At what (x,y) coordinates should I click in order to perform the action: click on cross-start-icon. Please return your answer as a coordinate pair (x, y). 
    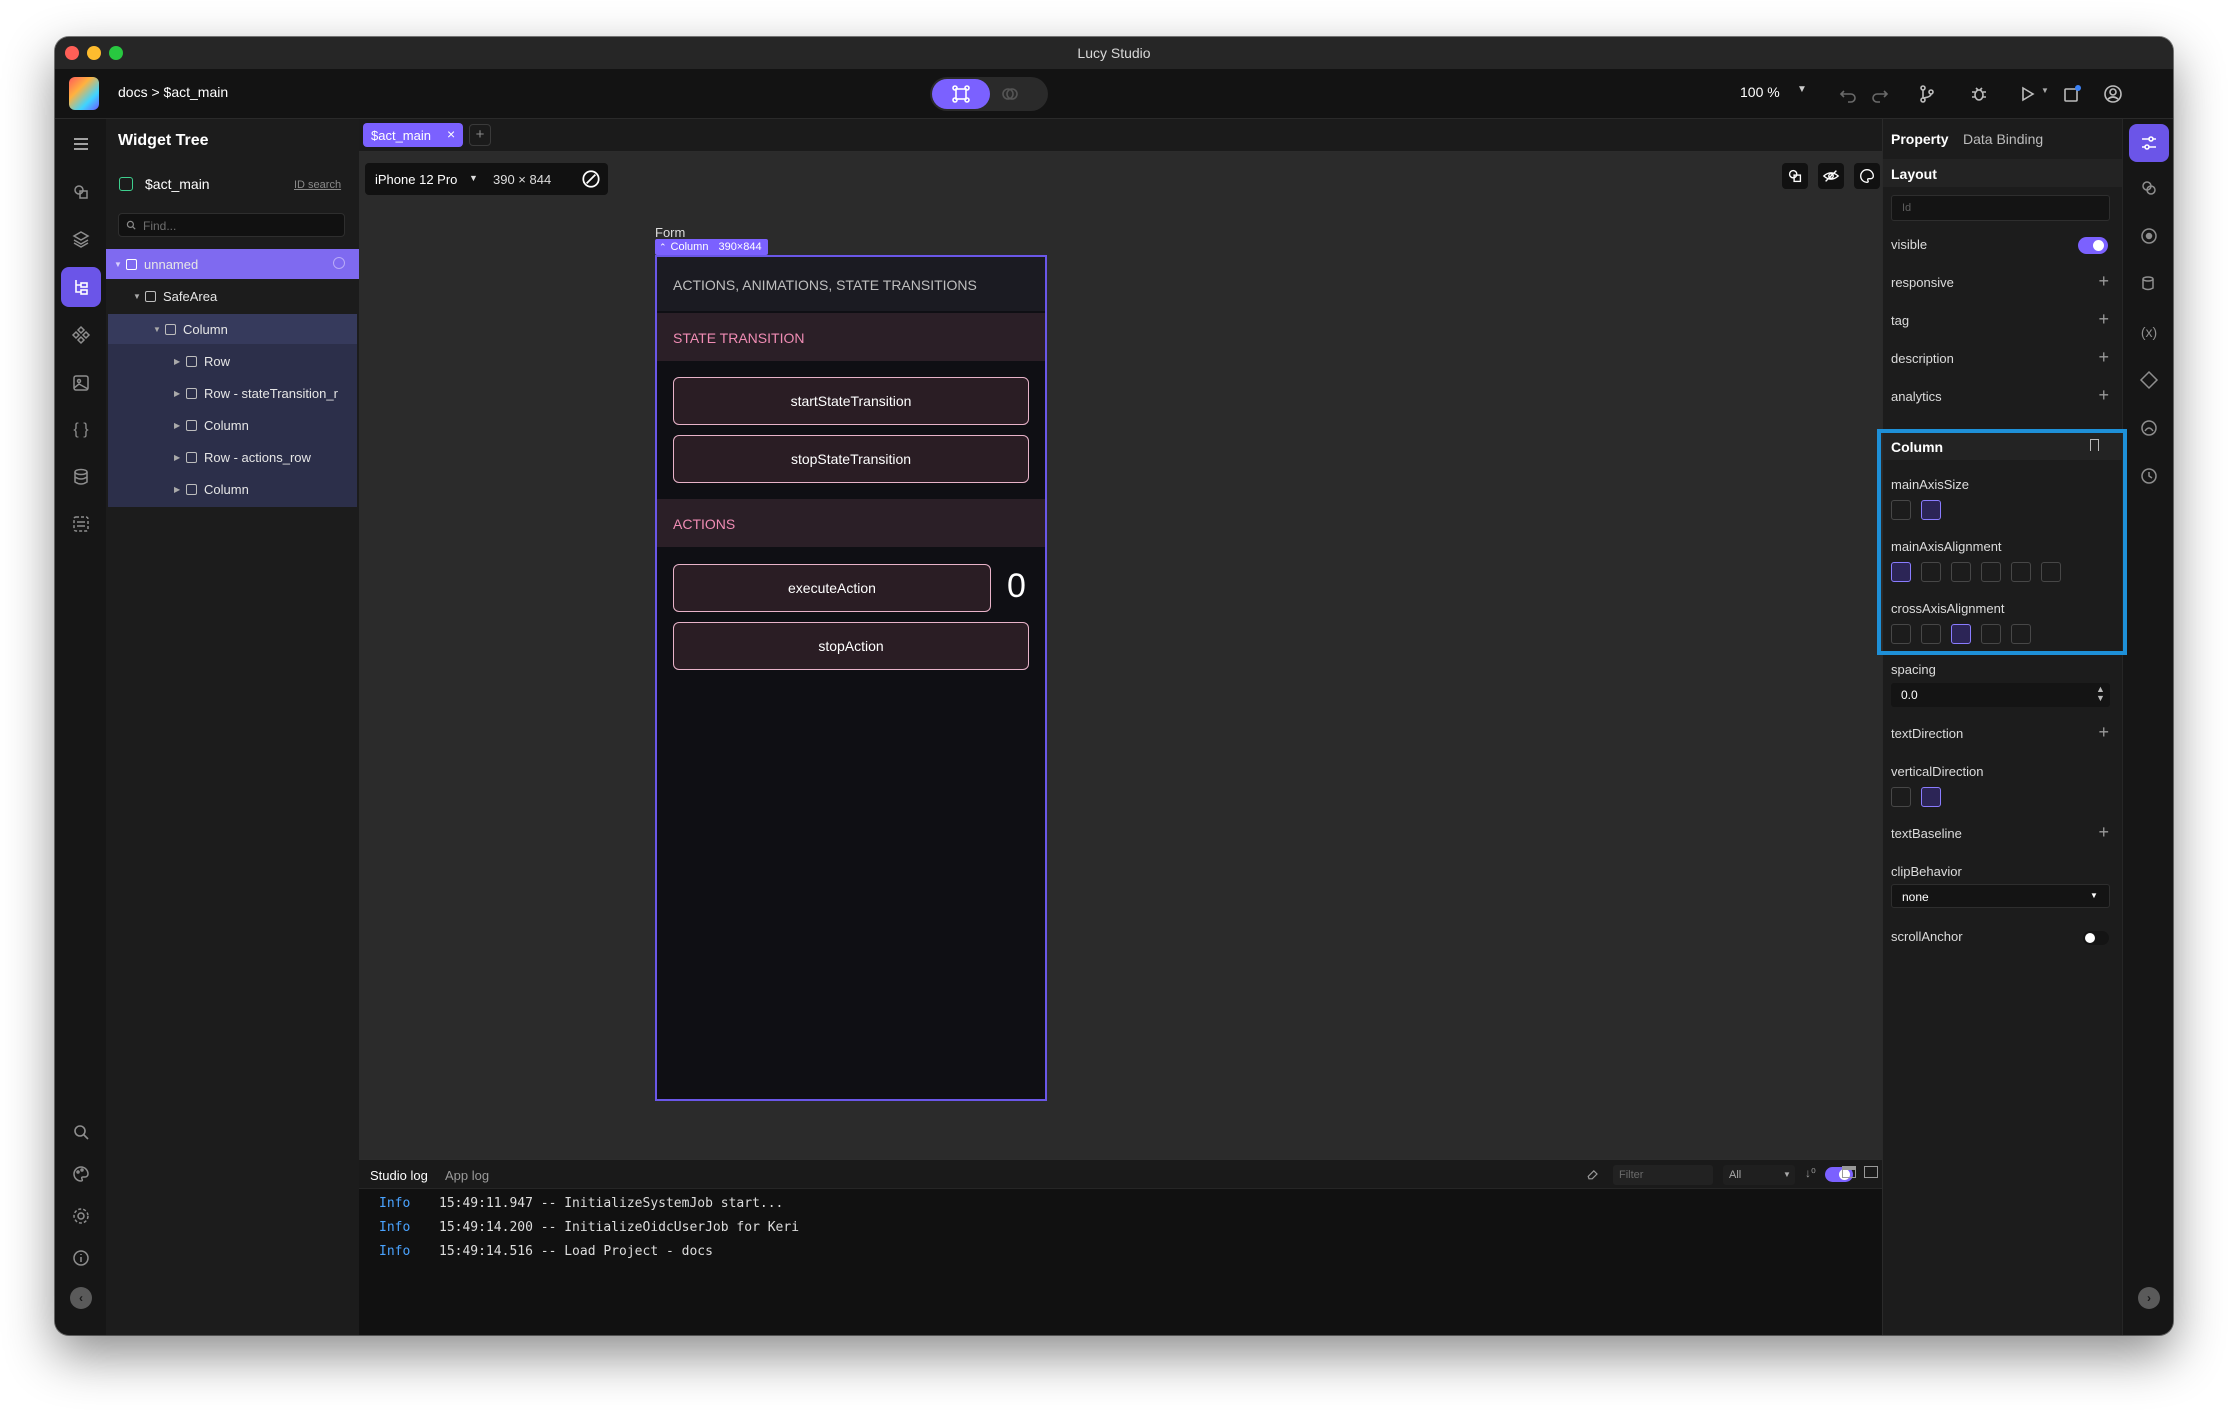
    Looking at the image, I should click on (1901, 634).